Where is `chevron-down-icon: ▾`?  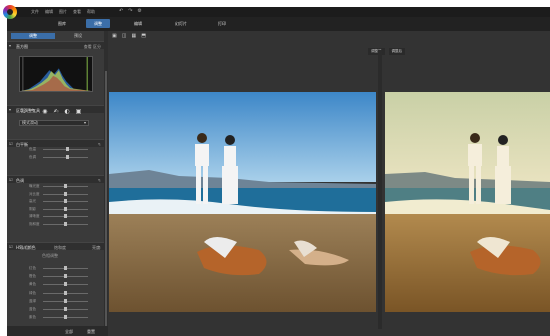
chevron-down-icon: ▾ is located at coordinates (84, 122).